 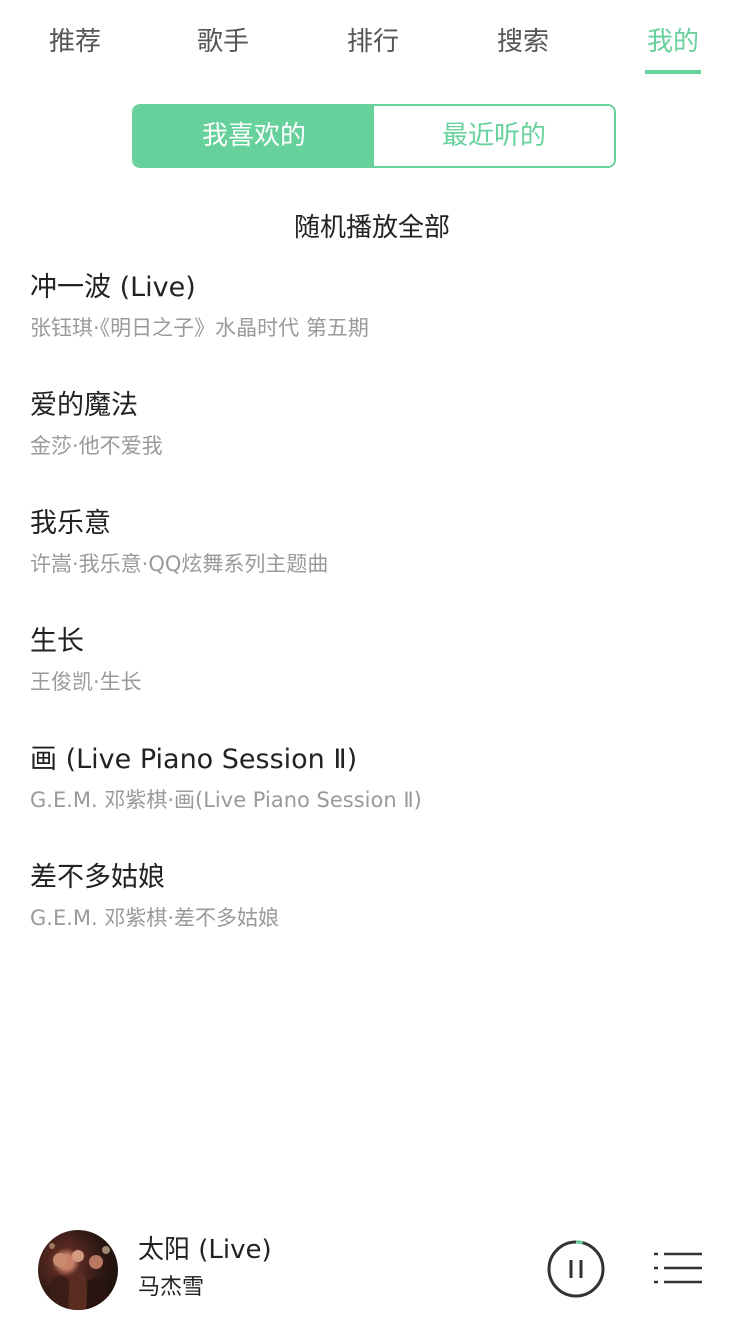 I want to click on progress-ring, so click(x=579, y=1242).